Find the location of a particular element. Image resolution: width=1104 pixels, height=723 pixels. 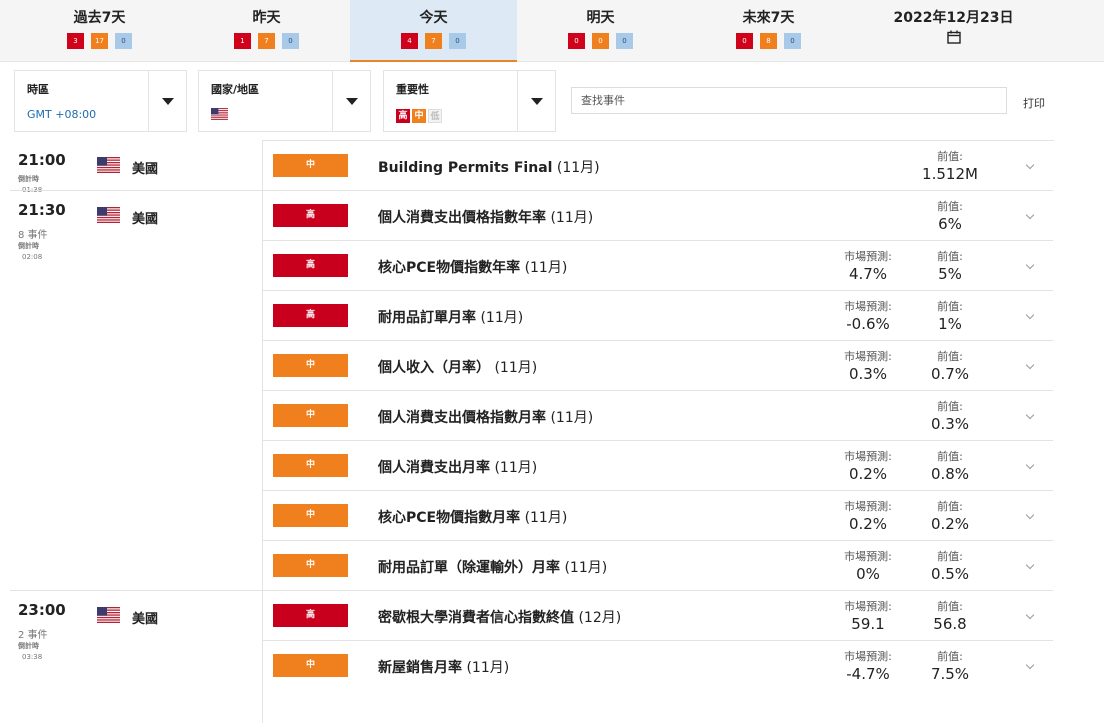

tab-past-7-days: 過去7天 3 17 0 is located at coordinates (99, 31).